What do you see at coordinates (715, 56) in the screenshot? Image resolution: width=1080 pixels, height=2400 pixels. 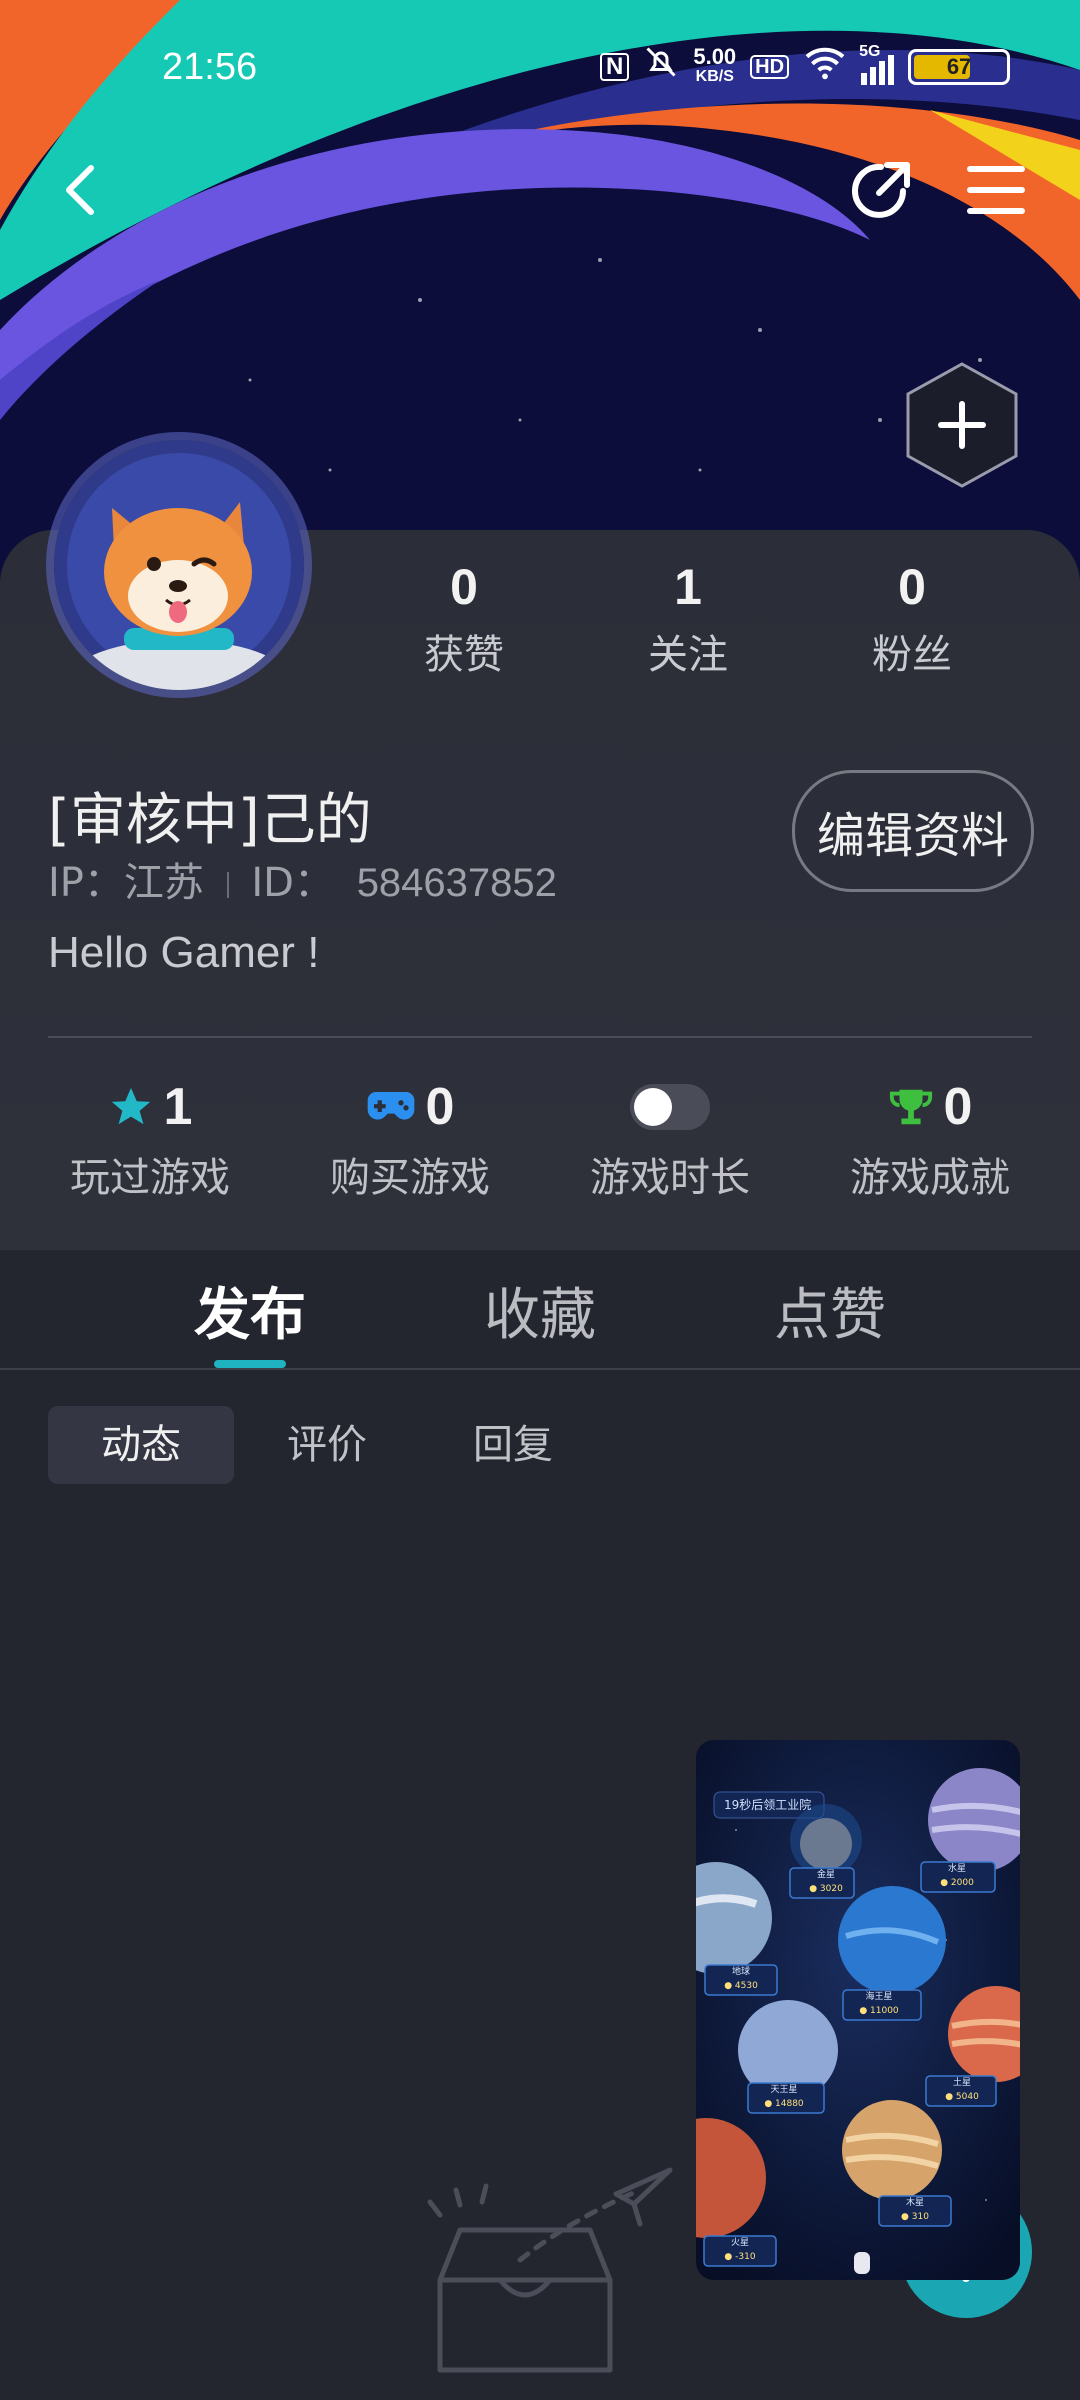 I see `net-speed-value: 5.00` at bounding box center [715, 56].